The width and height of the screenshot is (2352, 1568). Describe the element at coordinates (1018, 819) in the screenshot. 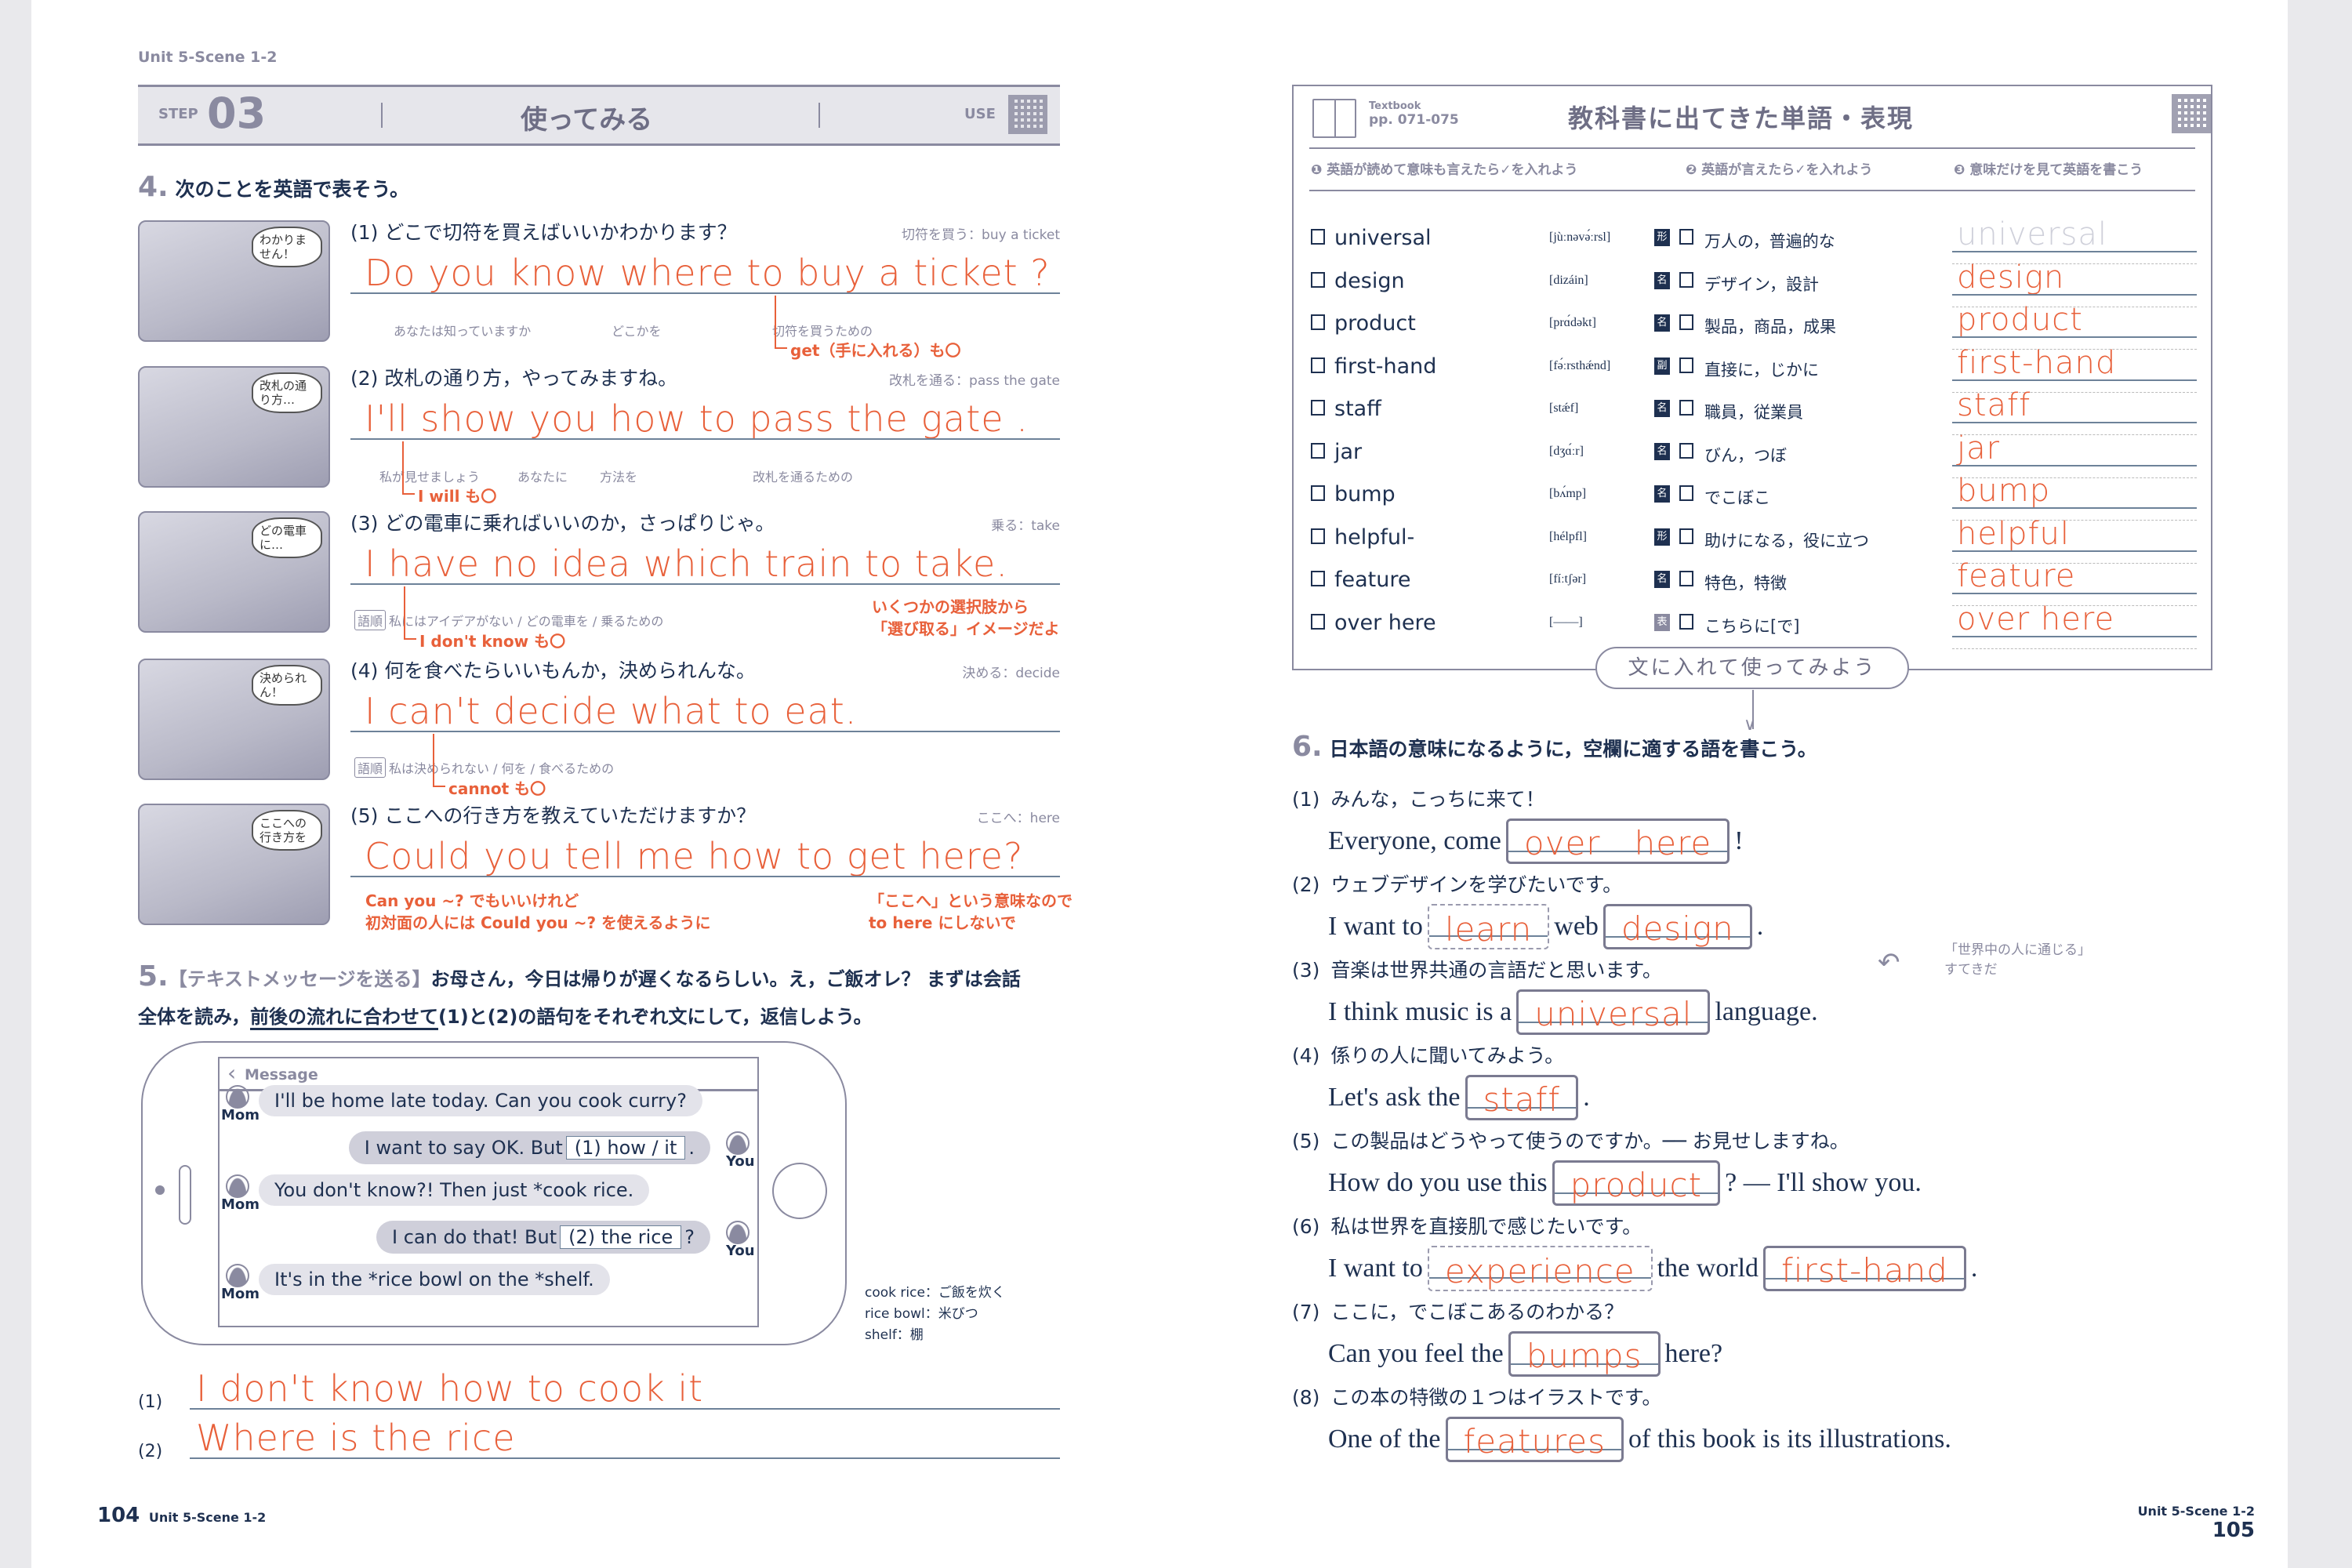

I see `hint: ここへ：here` at that location.